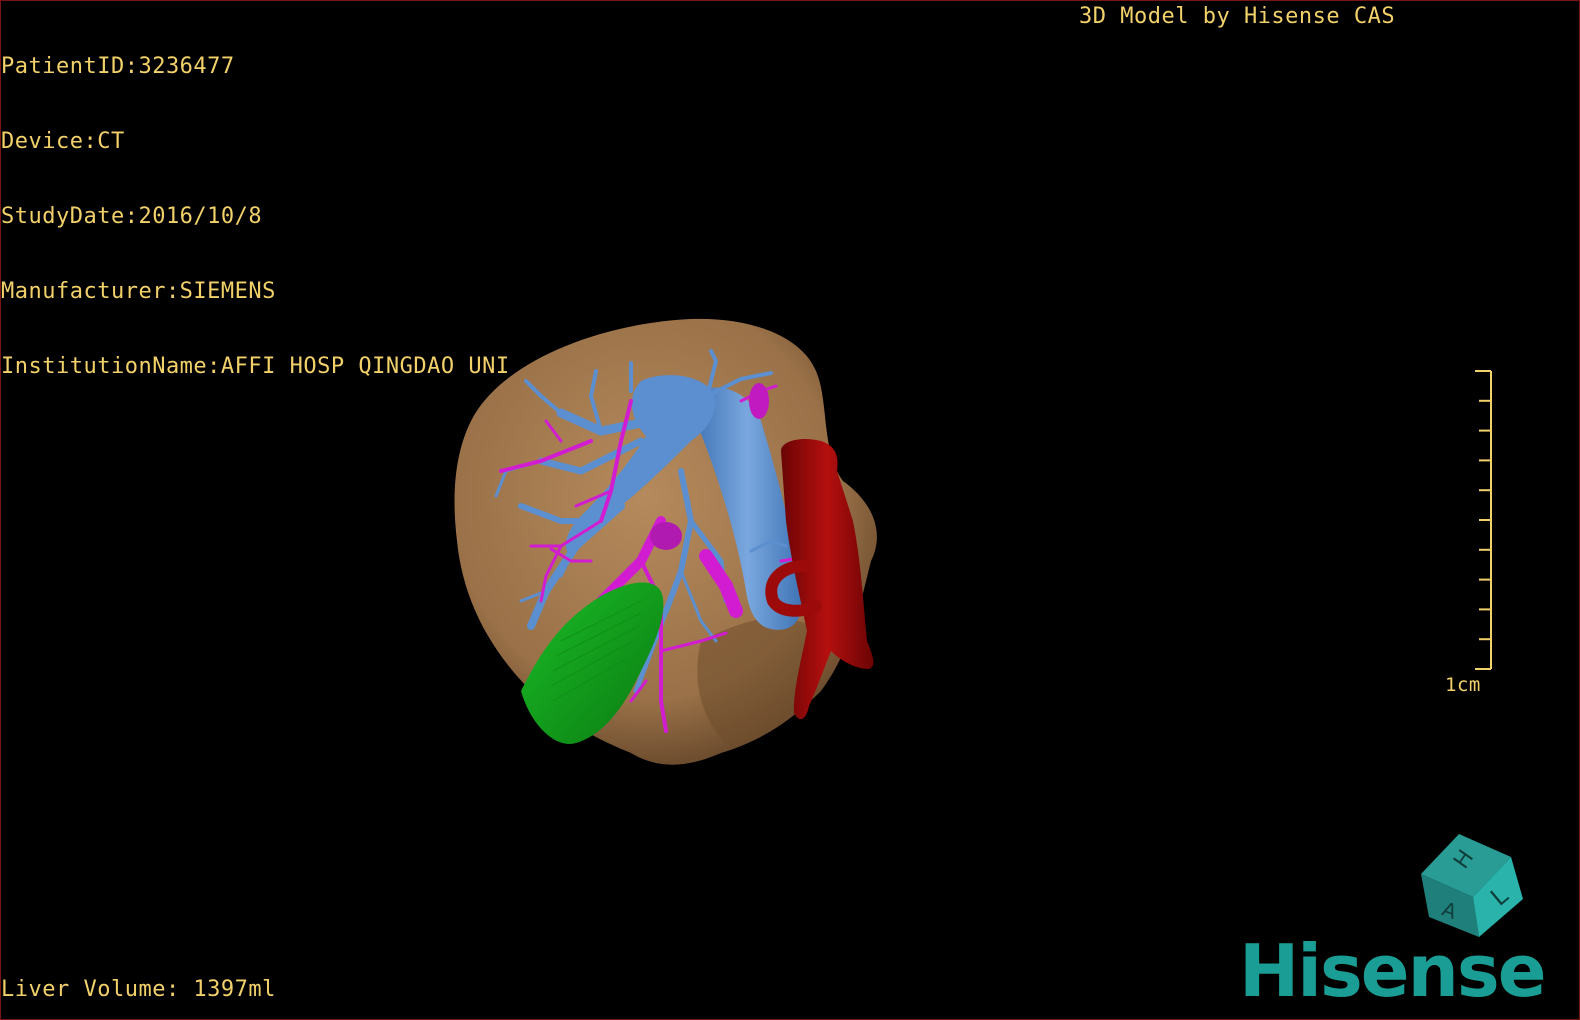 Image resolution: width=1580 pixels, height=1020 pixels. Describe the element at coordinates (759, 401) in the screenshot. I see `artery-bulb-right` at that location.